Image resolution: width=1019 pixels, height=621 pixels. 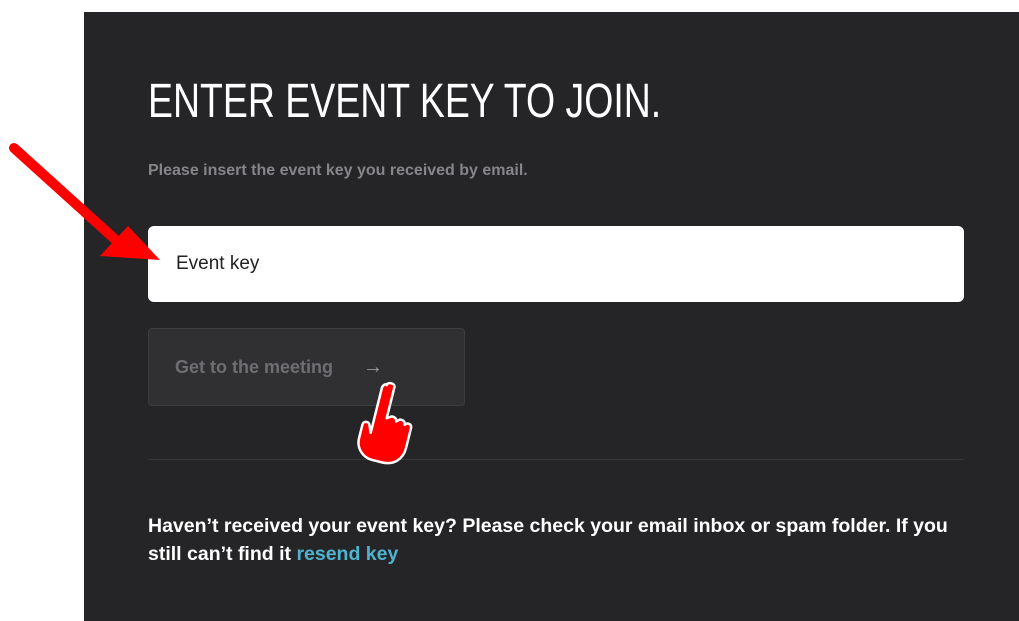 What do you see at coordinates (254, 366) in the screenshot?
I see `get-to-meeting-label: Get to the meeting` at bounding box center [254, 366].